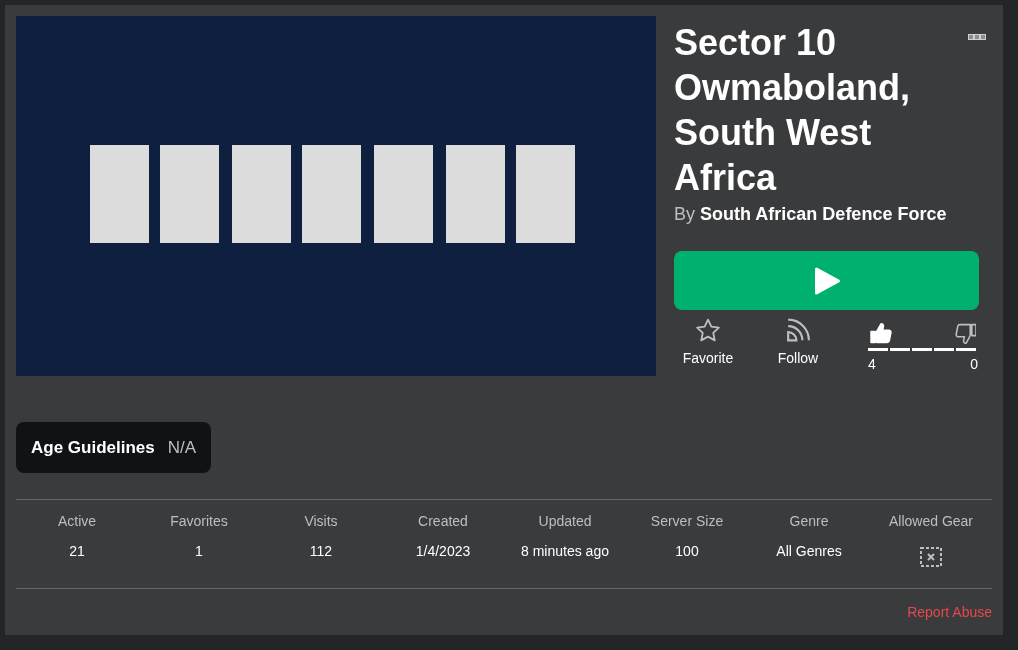 The image size is (1018, 650). I want to click on stat-label: Visits, so click(321, 521).